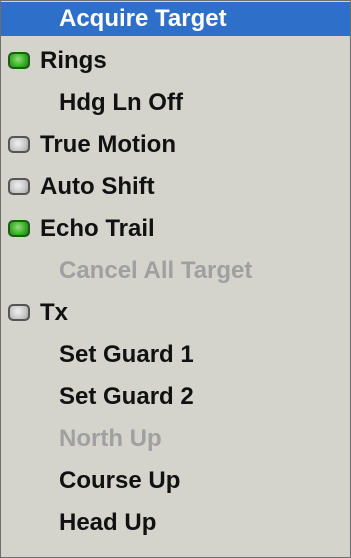  I want to click on menu-item-label: Tx, so click(54, 312).